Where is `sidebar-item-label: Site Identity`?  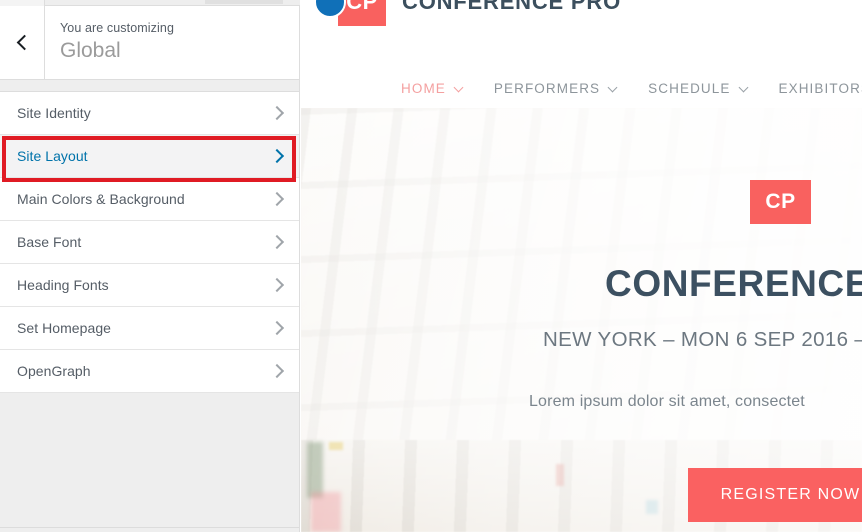
sidebar-item-label: Site Identity is located at coordinates (54, 113).